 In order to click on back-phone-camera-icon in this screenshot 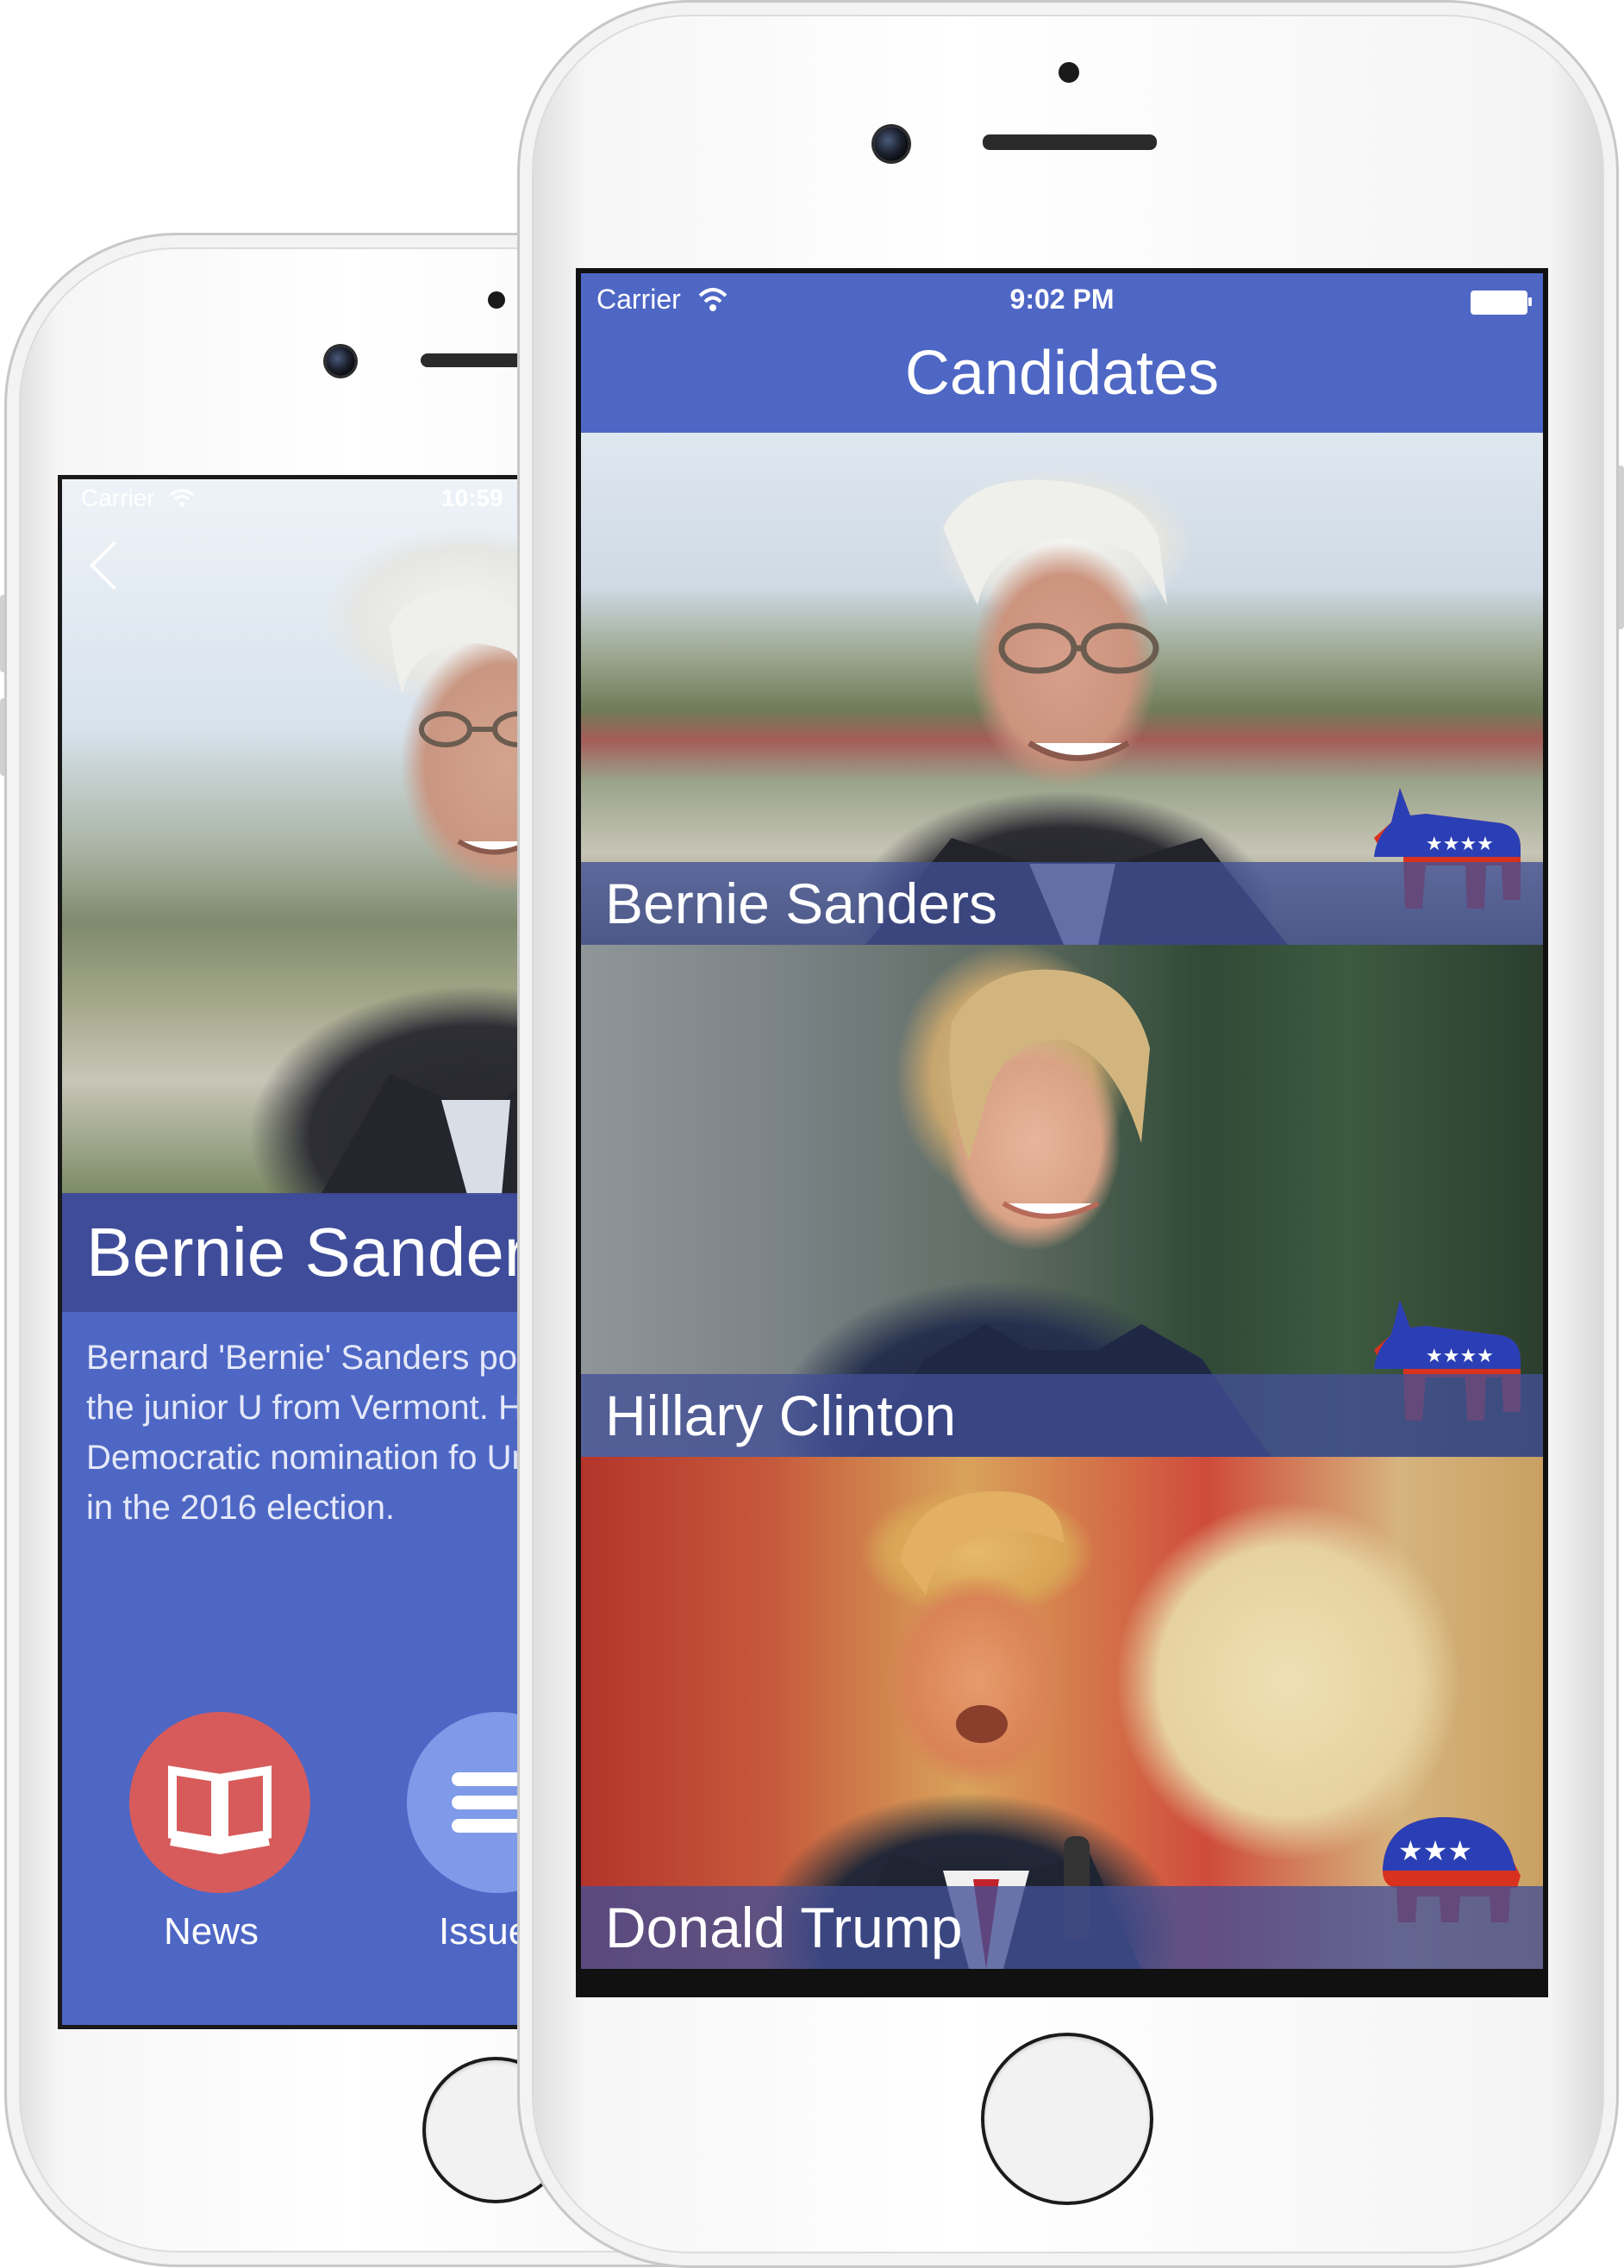, I will do `click(341, 361)`.